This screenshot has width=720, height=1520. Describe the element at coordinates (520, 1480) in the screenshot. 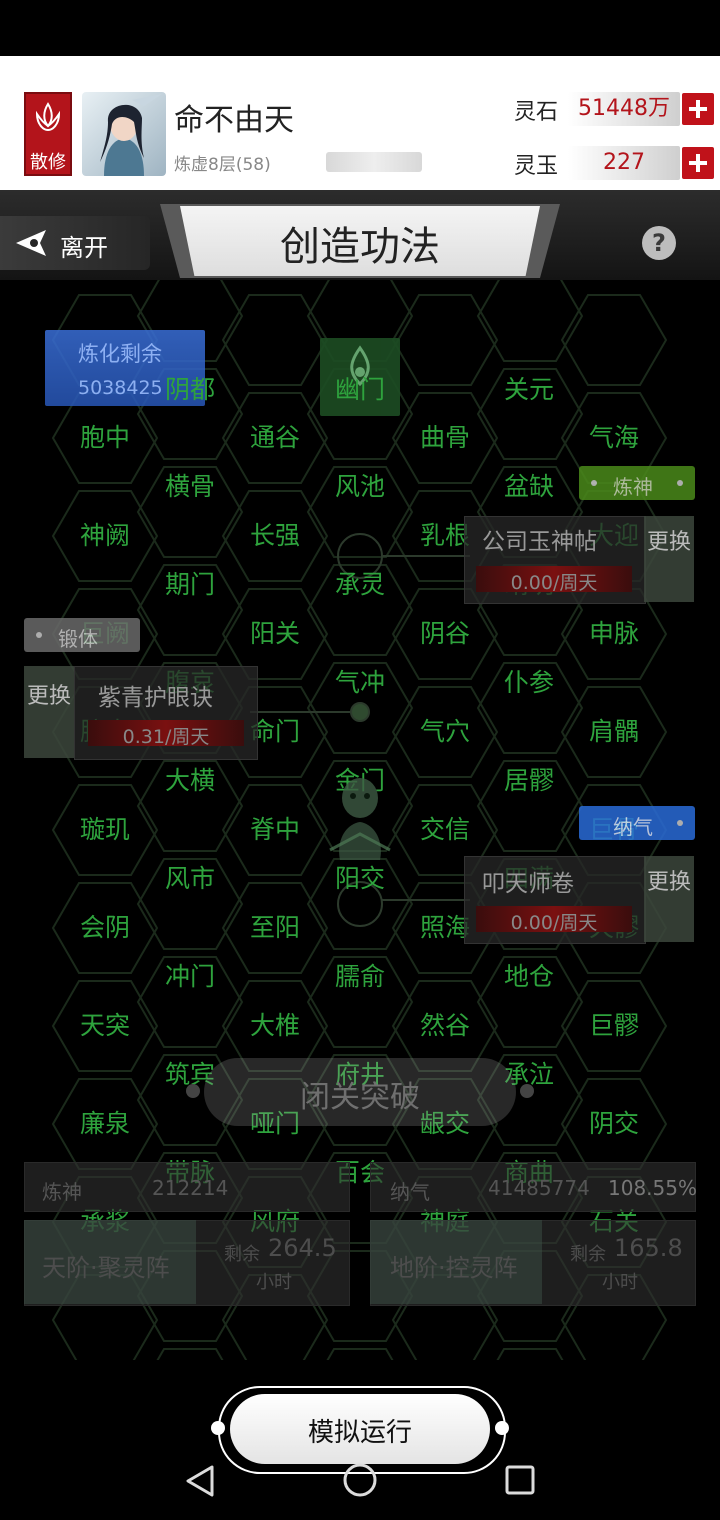

I see `nav-recents-icon` at that location.